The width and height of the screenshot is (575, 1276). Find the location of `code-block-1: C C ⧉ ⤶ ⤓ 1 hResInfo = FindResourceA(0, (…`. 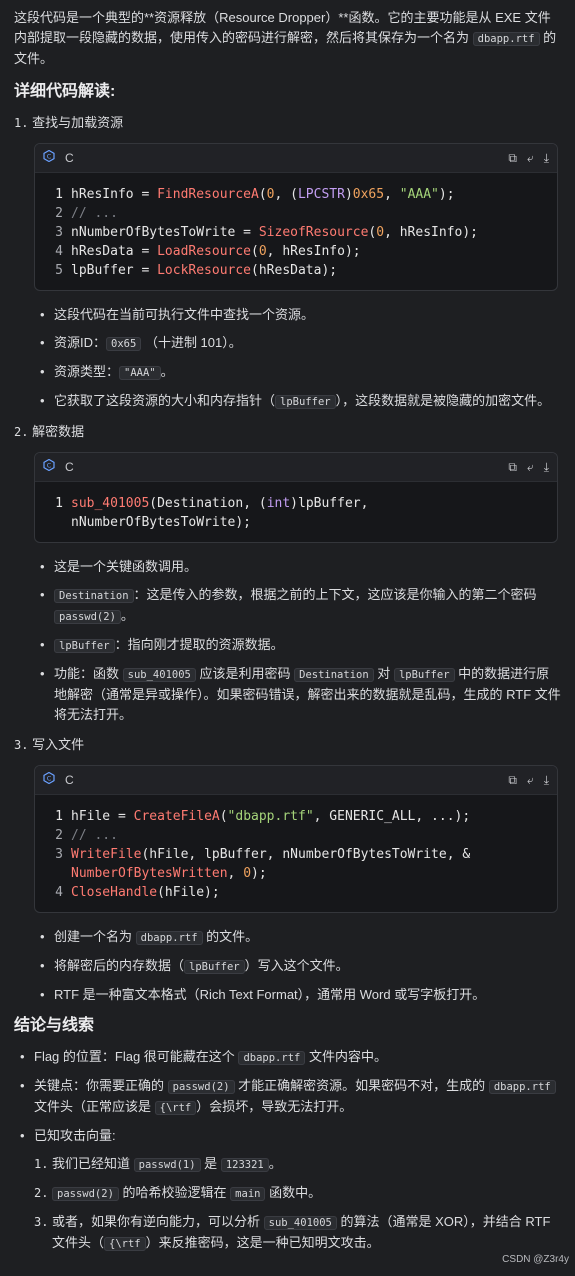

code-block-1: C C ⧉ ⤶ ⤓ 1 hResInfo = FindResourceA(0, (… is located at coordinates (296, 217).